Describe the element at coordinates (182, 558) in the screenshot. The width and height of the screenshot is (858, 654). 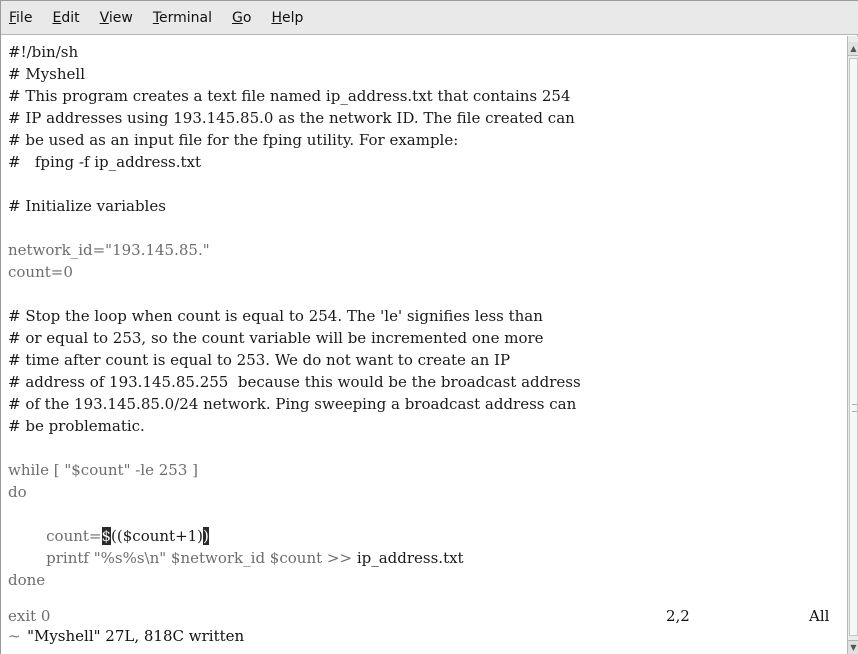
I see `code-fragment: printf "%s%s\n" $network_id $count >>` at that location.